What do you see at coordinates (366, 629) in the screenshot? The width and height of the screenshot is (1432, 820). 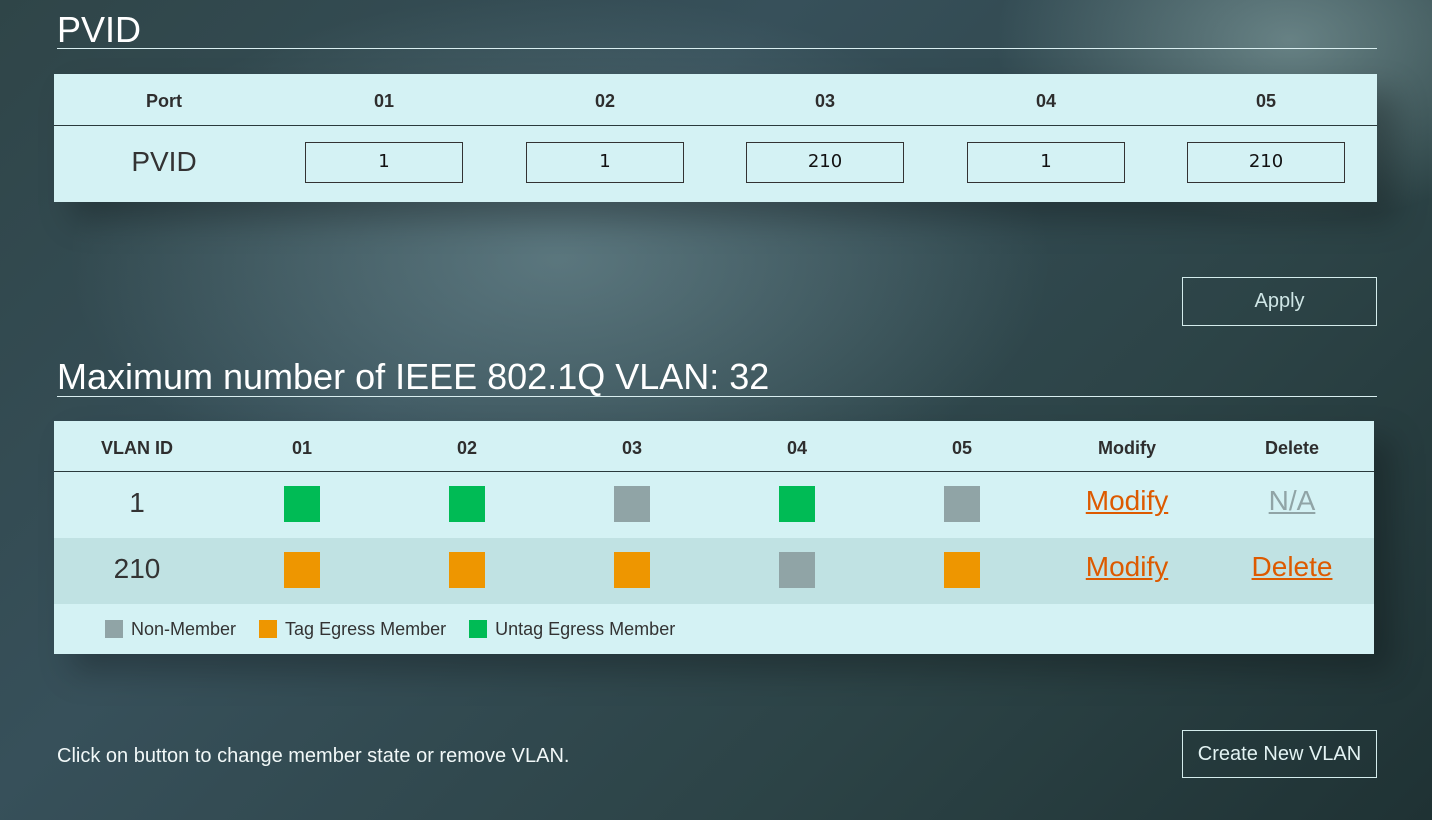 I see `legend-label: Tag Egress Member` at bounding box center [366, 629].